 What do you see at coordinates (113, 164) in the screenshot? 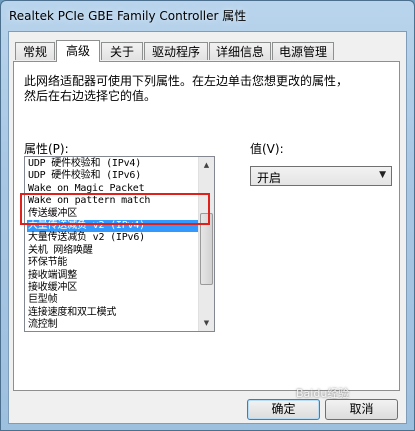
I see `list-item: UDP 硬件校验和 (IPv4)` at bounding box center [113, 164].